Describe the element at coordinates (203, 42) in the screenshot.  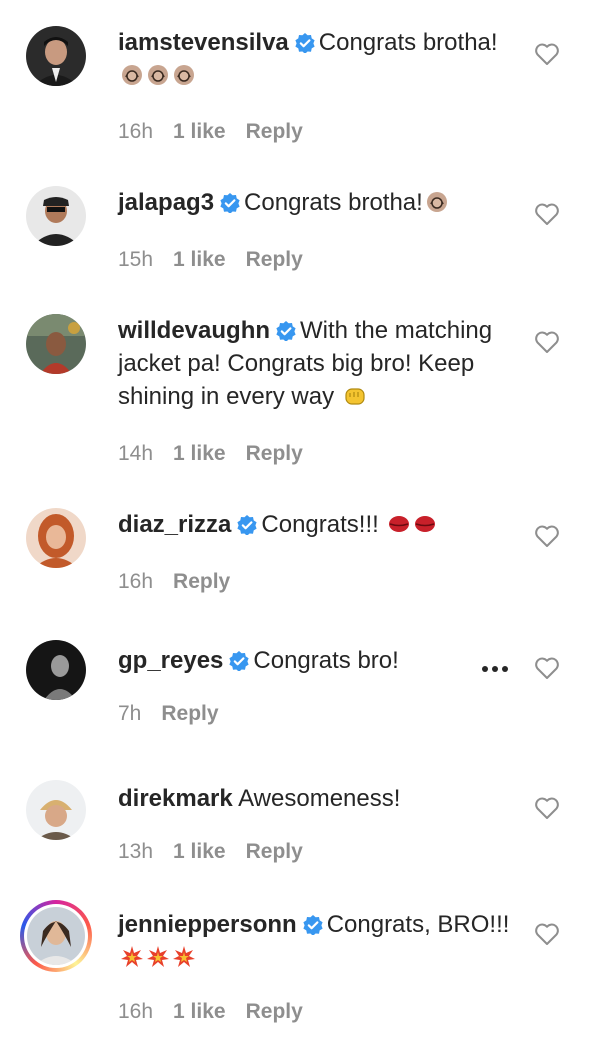
I see `username: iamstevensilva` at that location.